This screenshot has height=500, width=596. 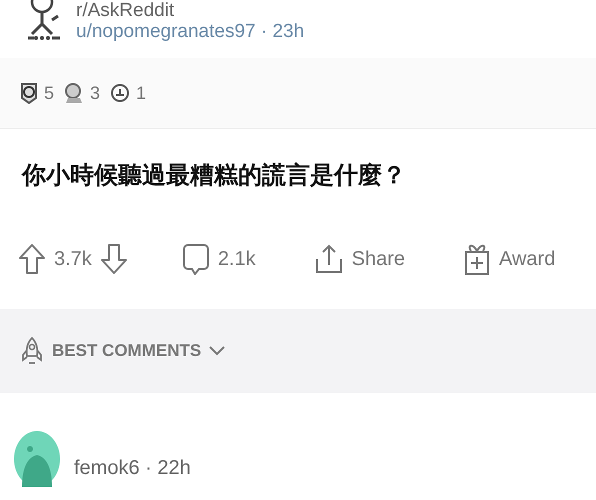 What do you see at coordinates (141, 93) in the screenshot?
I see `award-count: 1` at bounding box center [141, 93].